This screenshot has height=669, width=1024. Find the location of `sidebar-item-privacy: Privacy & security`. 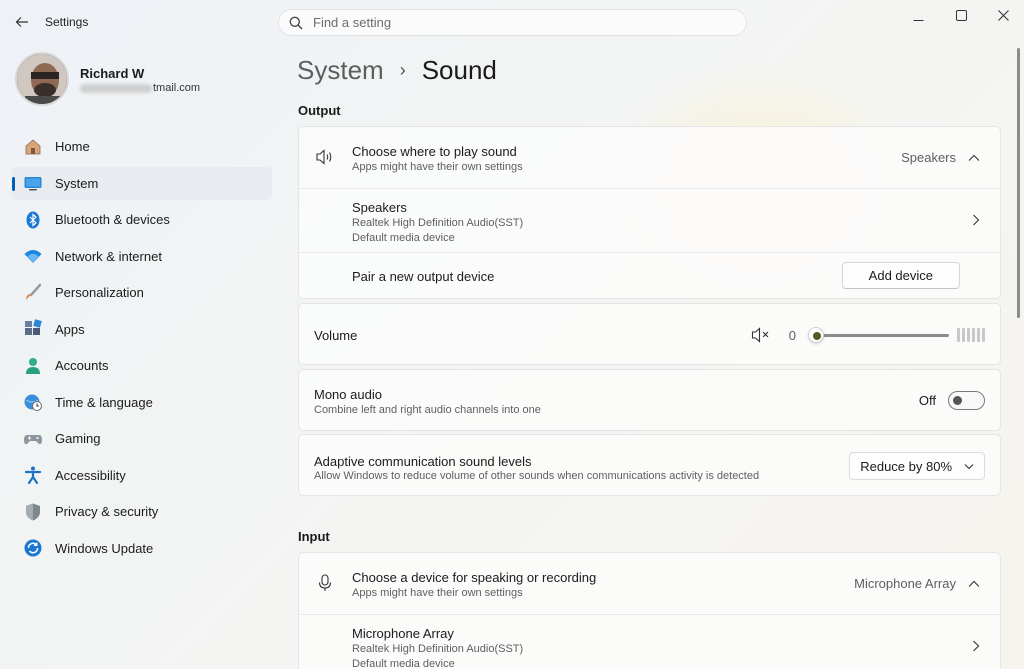

sidebar-item-privacy: Privacy & security is located at coordinates (142, 511).